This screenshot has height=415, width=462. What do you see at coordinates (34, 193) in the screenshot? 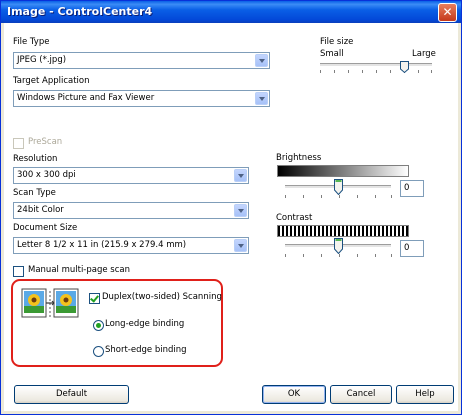
I see `scan-type-label: Scan Type` at bounding box center [34, 193].